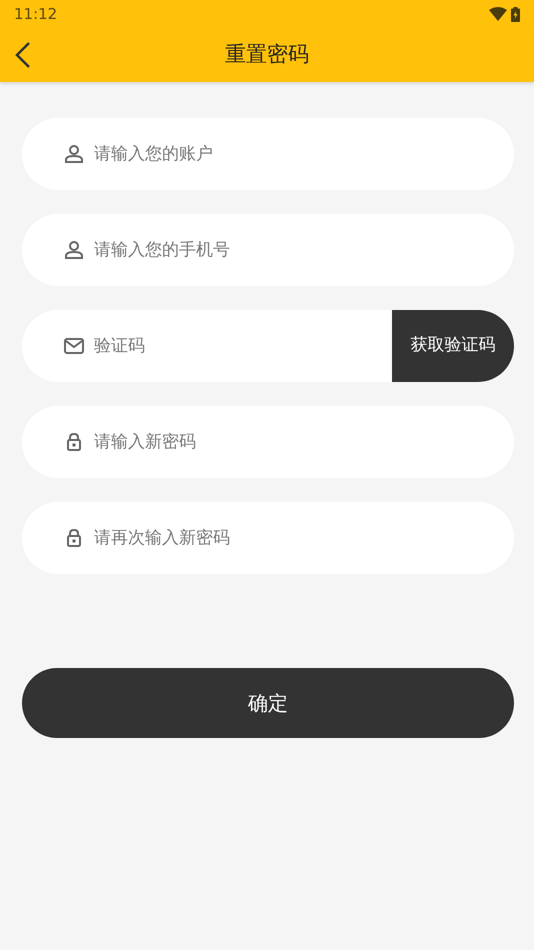 Image resolution: width=534 pixels, height=950 pixels. I want to click on wifi-icon, so click(498, 14).